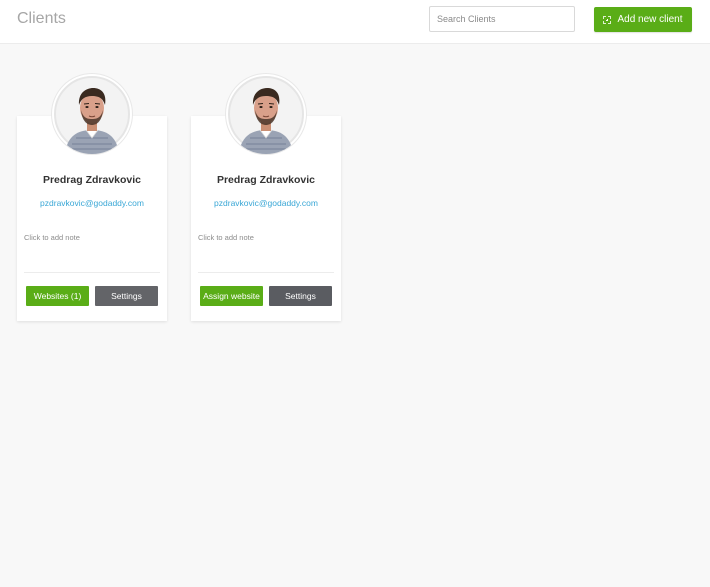 This screenshot has height=587, width=710. Describe the element at coordinates (231, 296) in the screenshot. I see `assign-website-button: Assign website` at that location.